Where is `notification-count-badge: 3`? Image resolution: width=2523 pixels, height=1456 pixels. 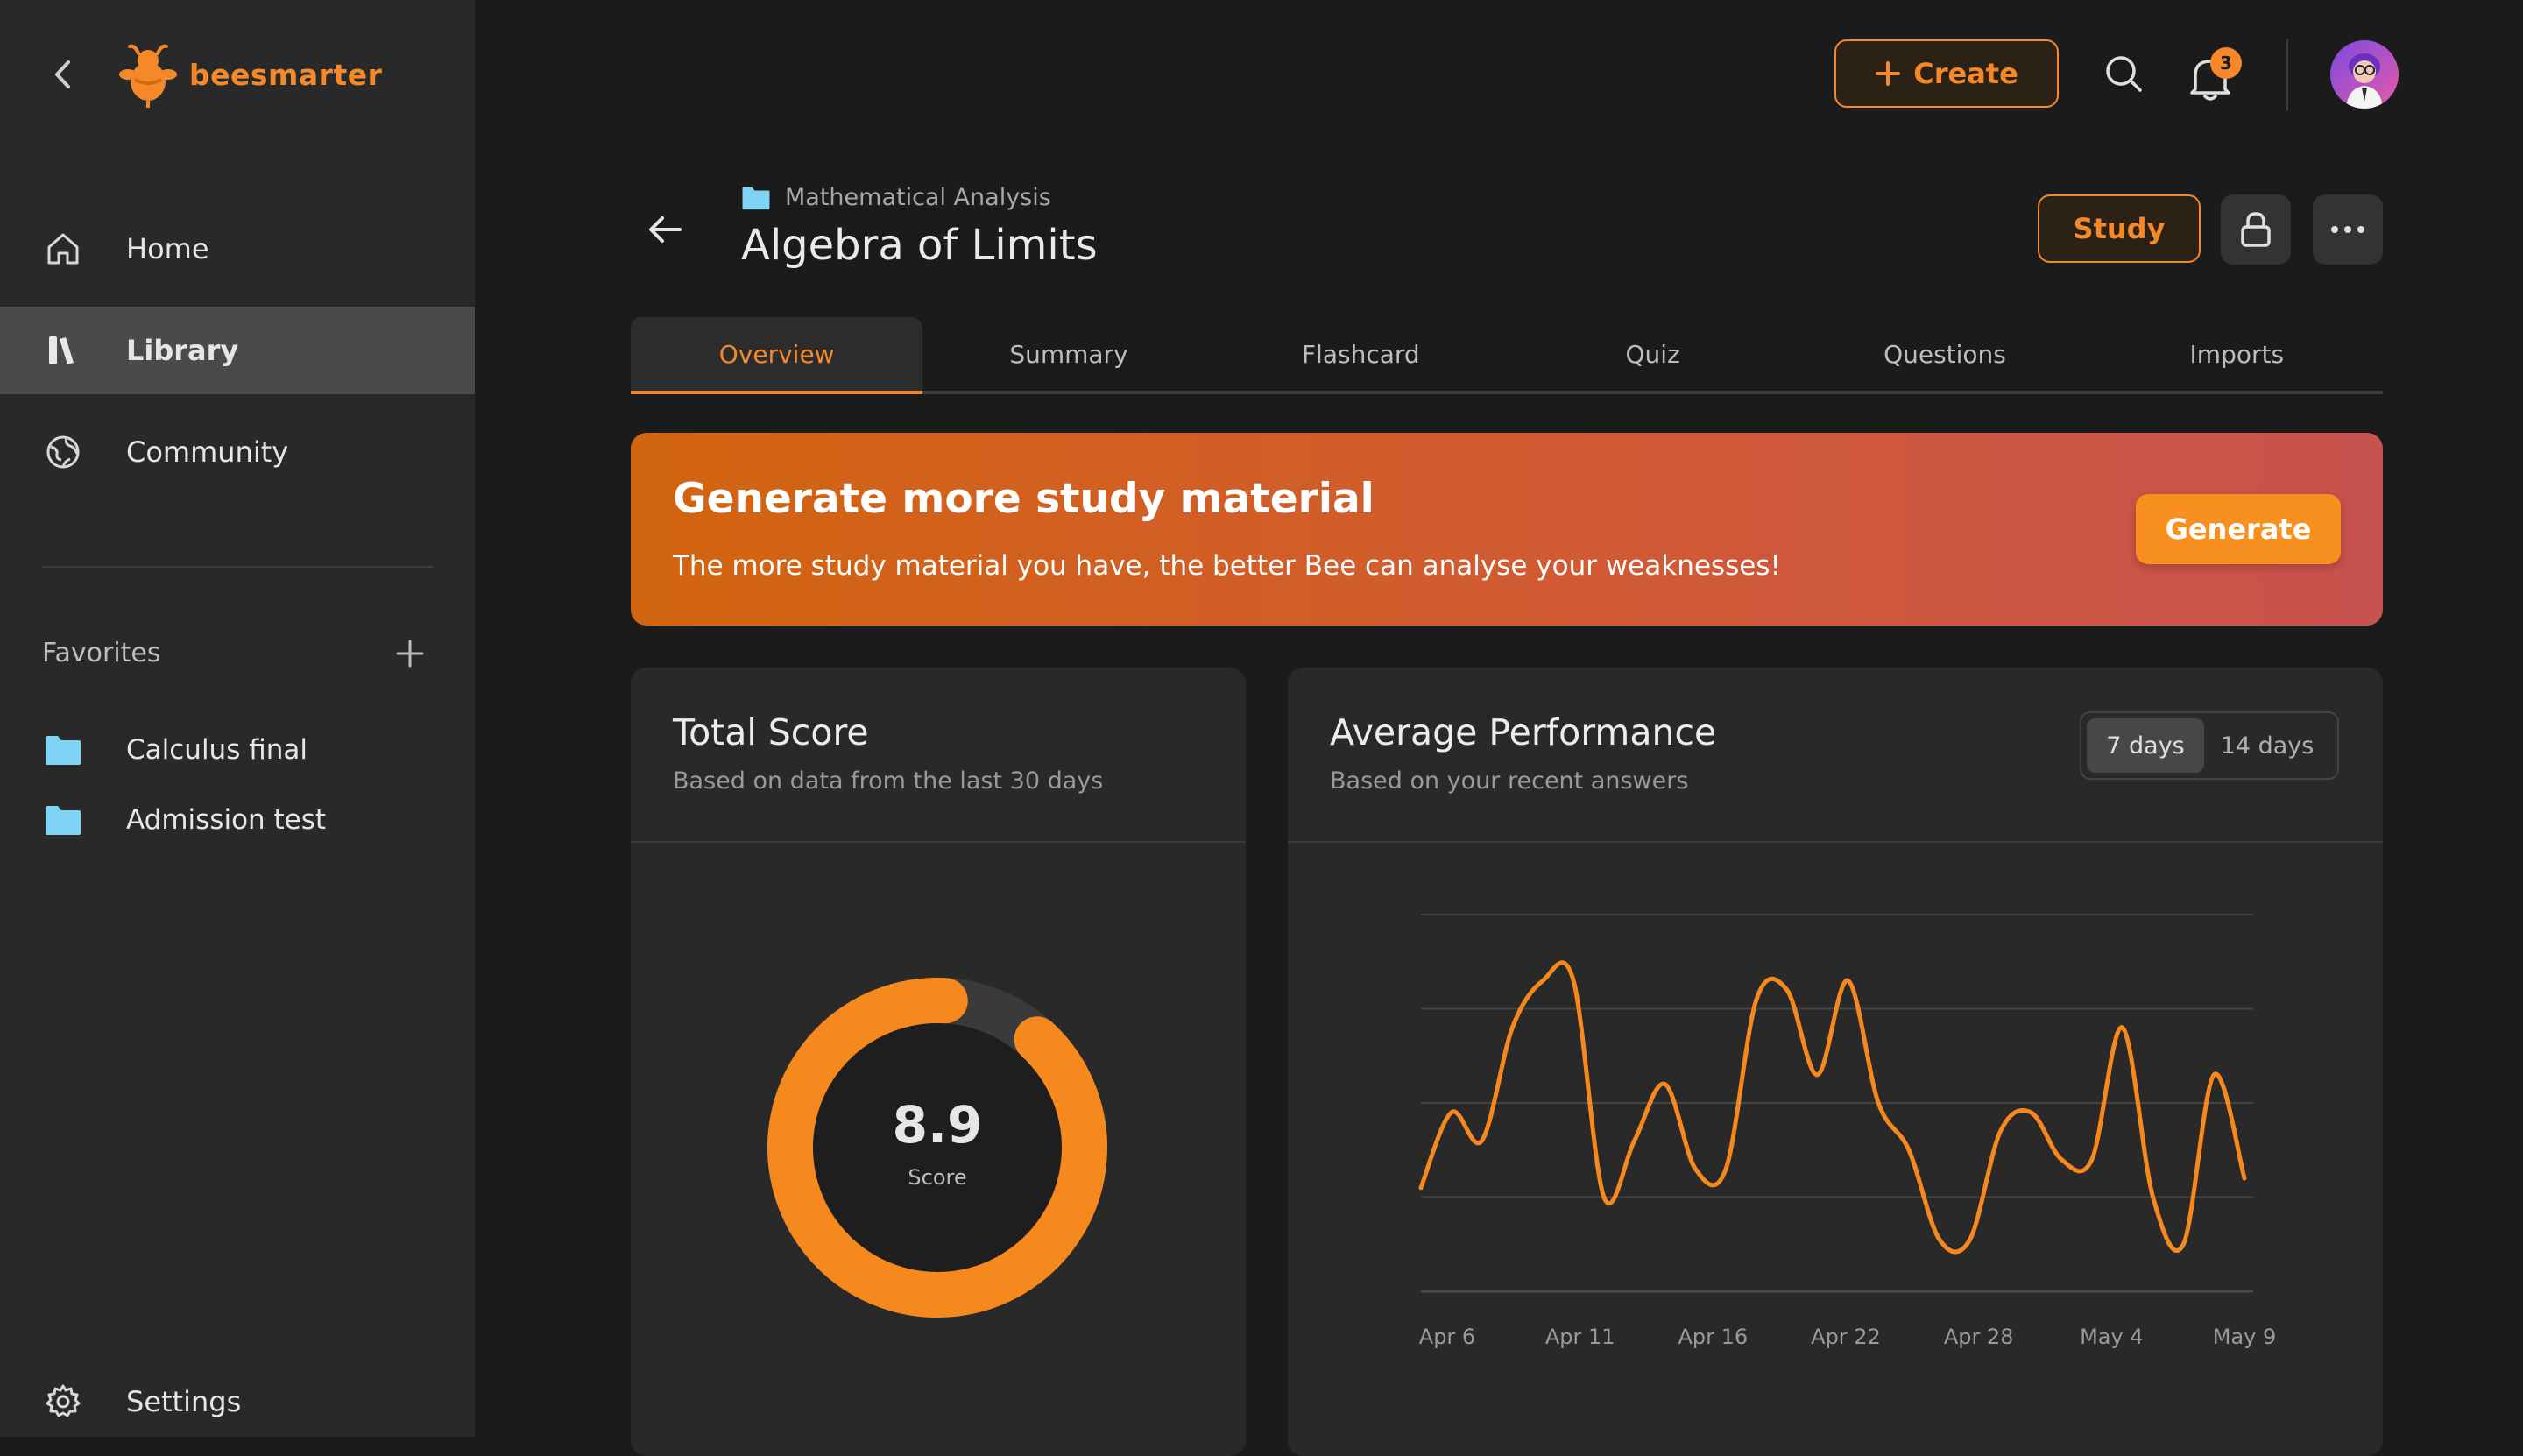
notification-count-badge: 3 is located at coordinates (2226, 63).